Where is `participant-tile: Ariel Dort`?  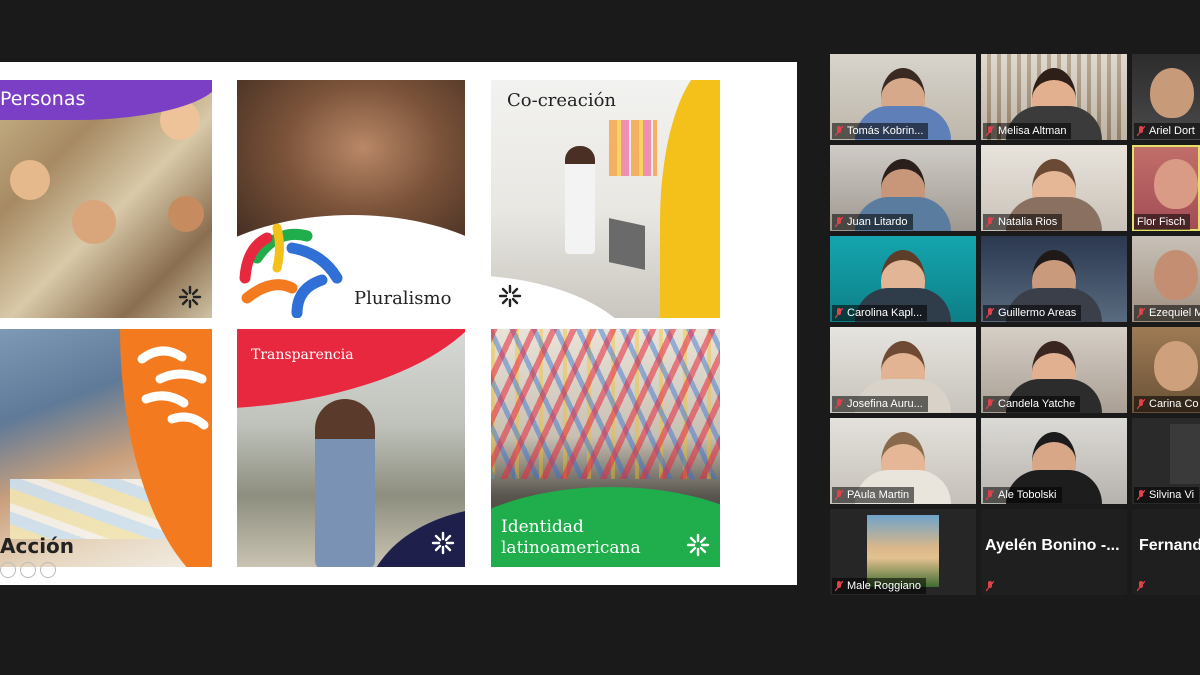 participant-tile: Ariel Dort is located at coordinates (1166, 97).